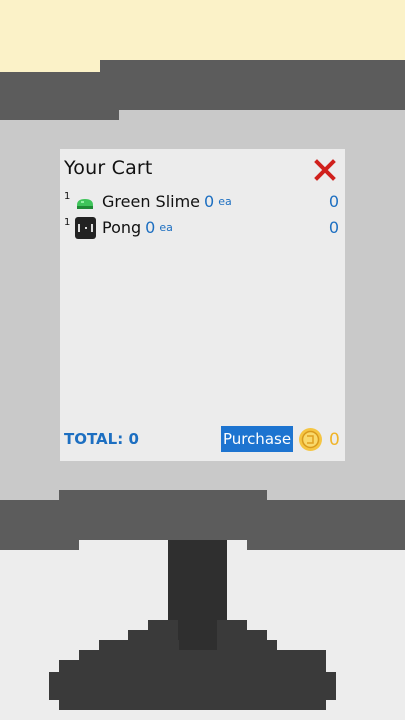  What do you see at coordinates (122, 227) in the screenshot?
I see `item-name: Pong` at bounding box center [122, 227].